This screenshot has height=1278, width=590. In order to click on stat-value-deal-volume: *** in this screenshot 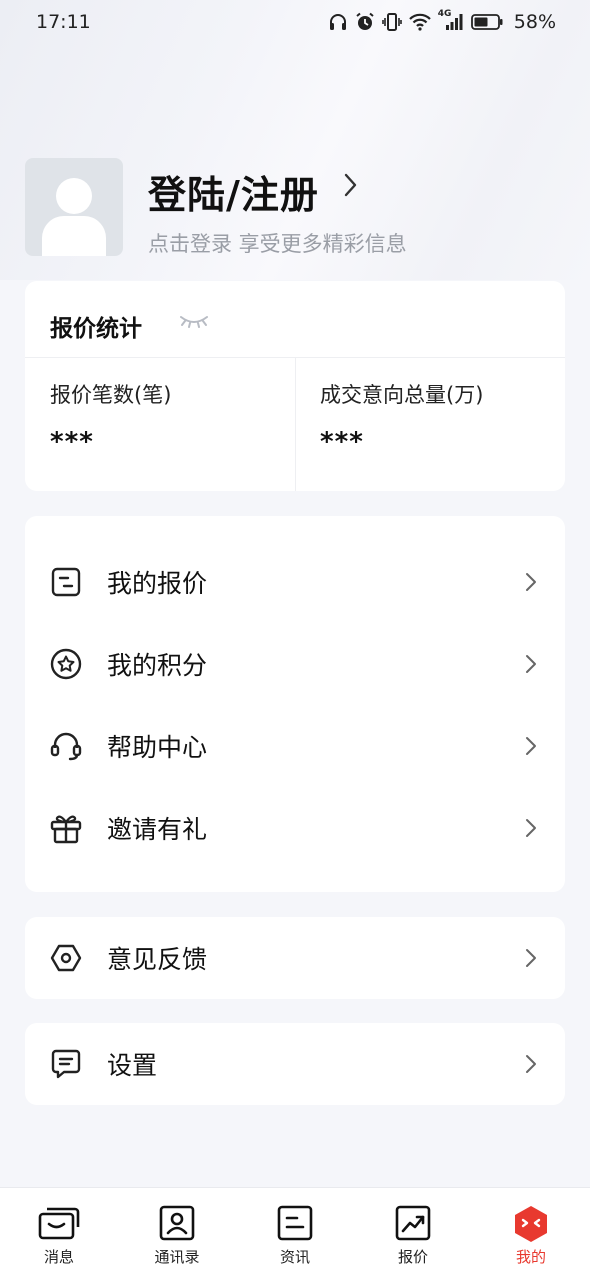, I will do `click(342, 442)`.